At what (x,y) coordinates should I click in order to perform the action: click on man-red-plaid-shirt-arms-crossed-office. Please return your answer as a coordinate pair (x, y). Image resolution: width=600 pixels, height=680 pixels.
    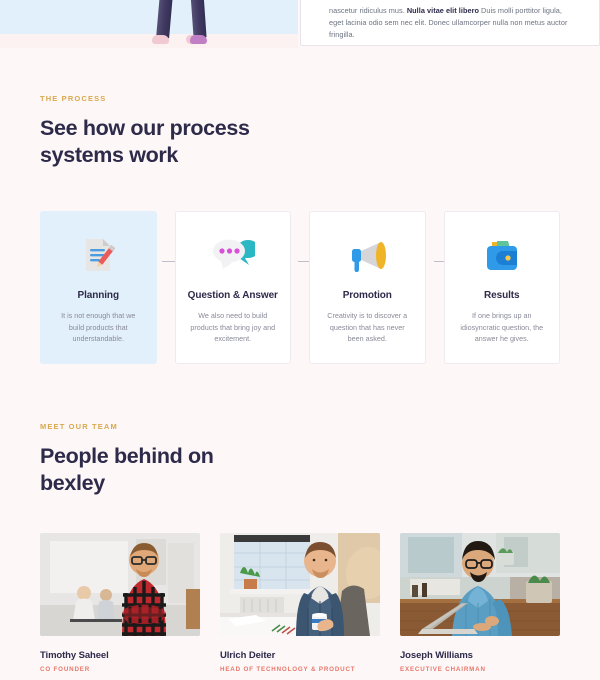
    Looking at the image, I should click on (120, 584).